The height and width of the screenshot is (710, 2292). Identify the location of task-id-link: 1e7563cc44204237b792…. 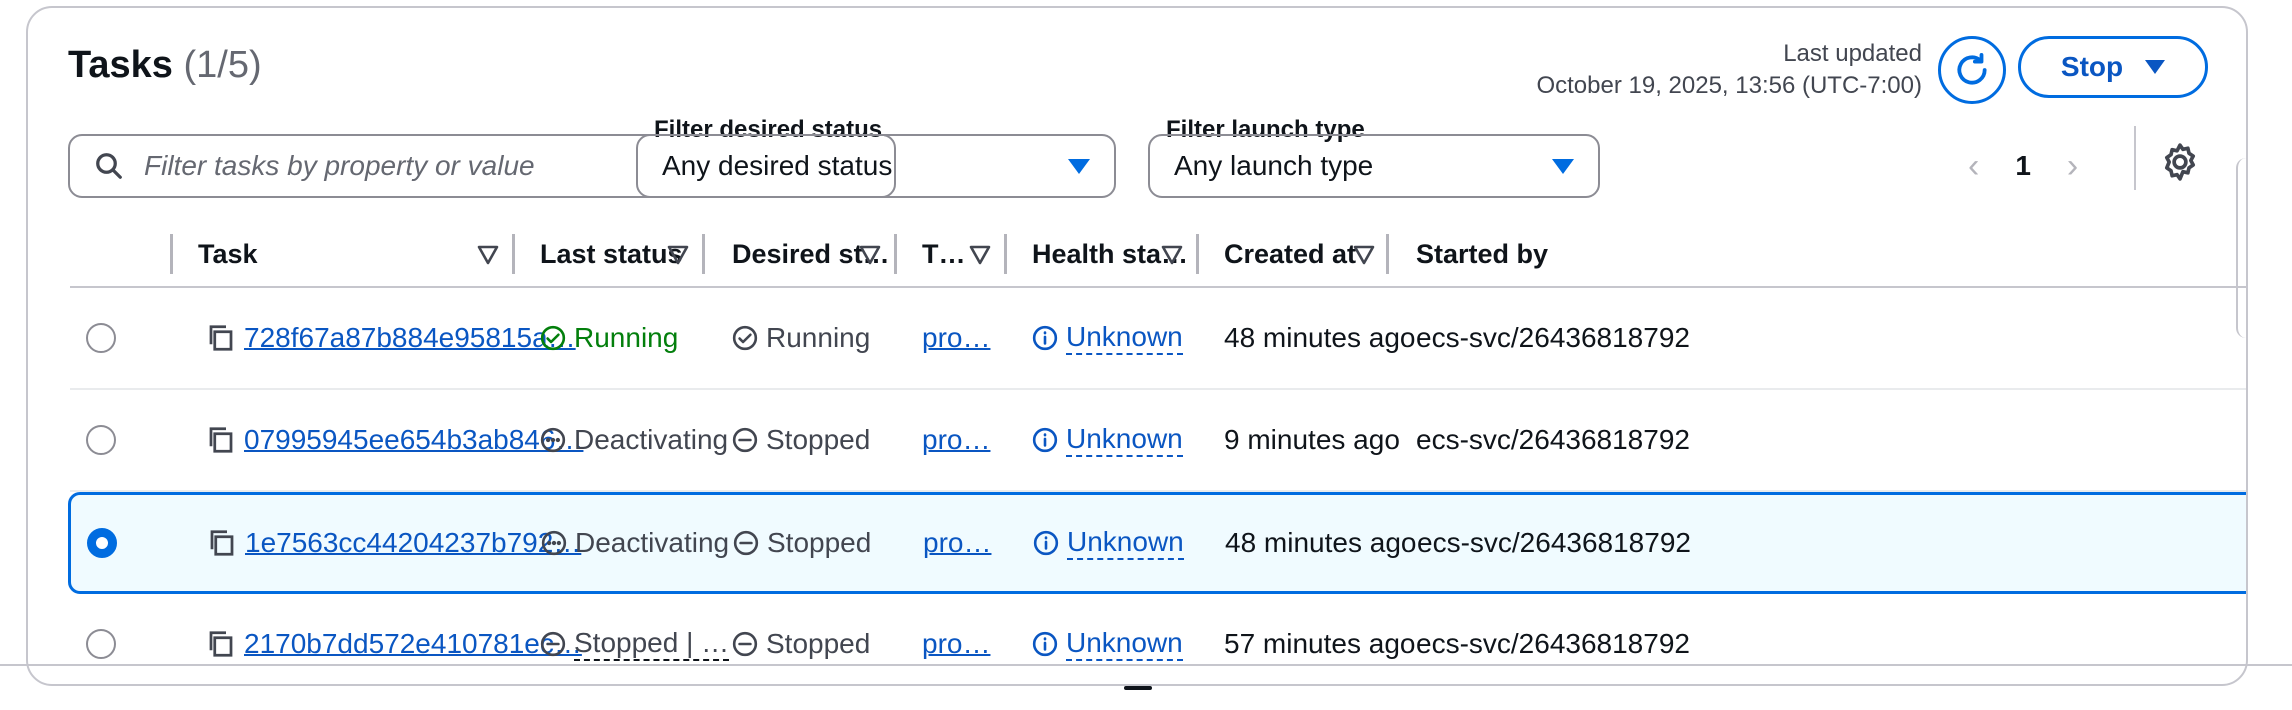
(413, 543).